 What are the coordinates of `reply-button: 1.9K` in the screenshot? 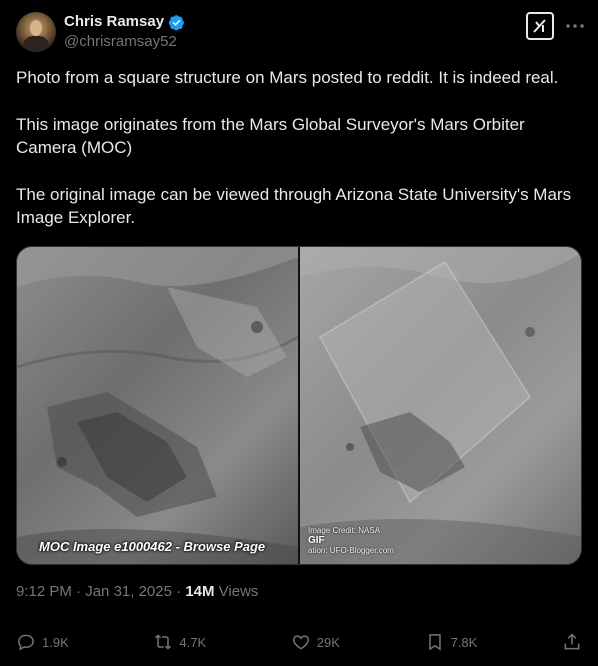 It's located at (42, 642).